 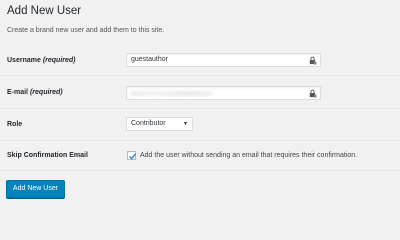 I want to click on skip-confirmation-checkbox, so click(x=132, y=155).